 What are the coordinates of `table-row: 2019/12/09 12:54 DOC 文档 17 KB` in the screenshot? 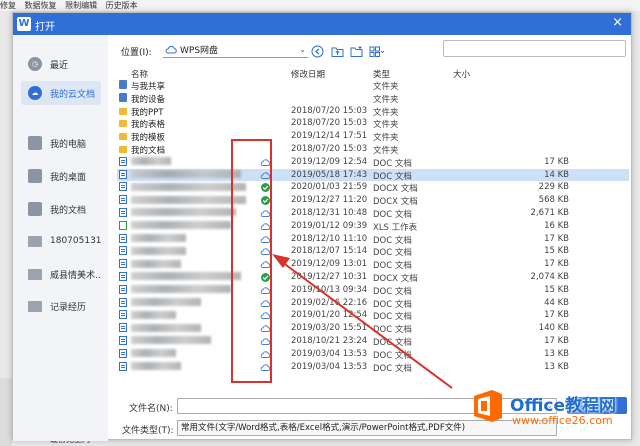 It's located at (373, 162).